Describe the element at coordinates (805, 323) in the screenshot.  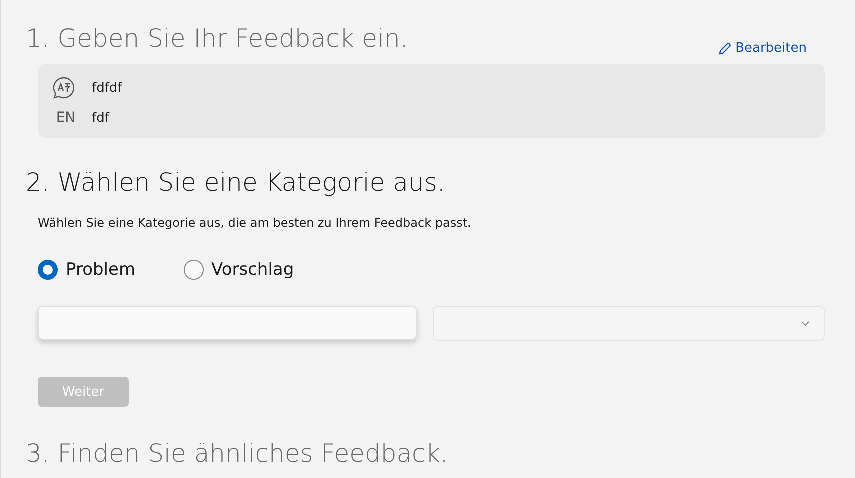
I see `chevron-down-icon` at that location.